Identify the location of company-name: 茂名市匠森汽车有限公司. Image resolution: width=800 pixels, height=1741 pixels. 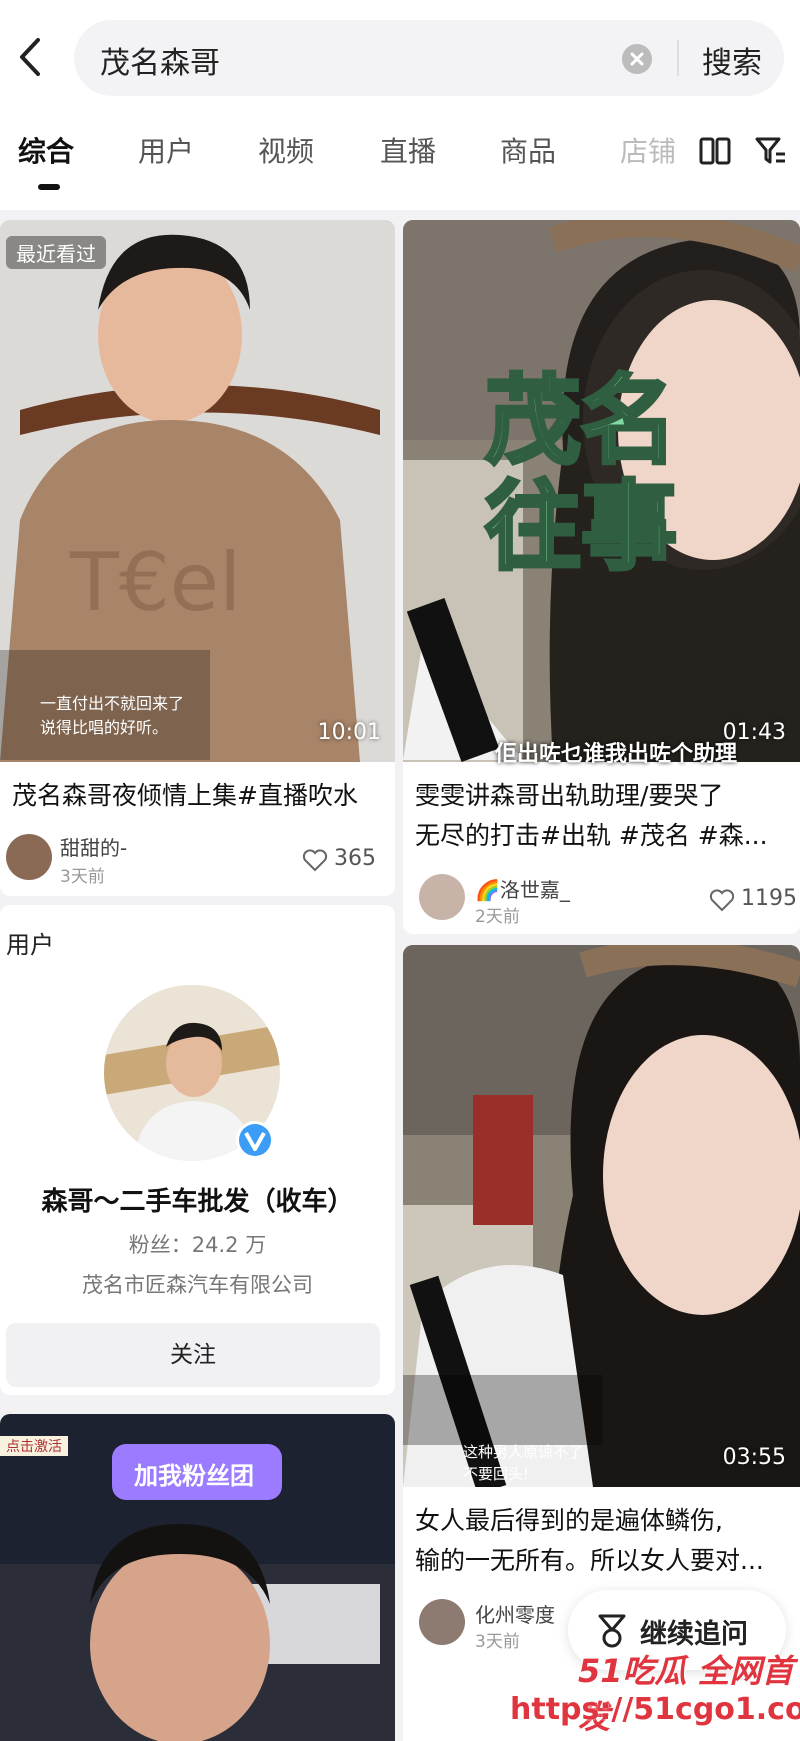
(197, 1285).